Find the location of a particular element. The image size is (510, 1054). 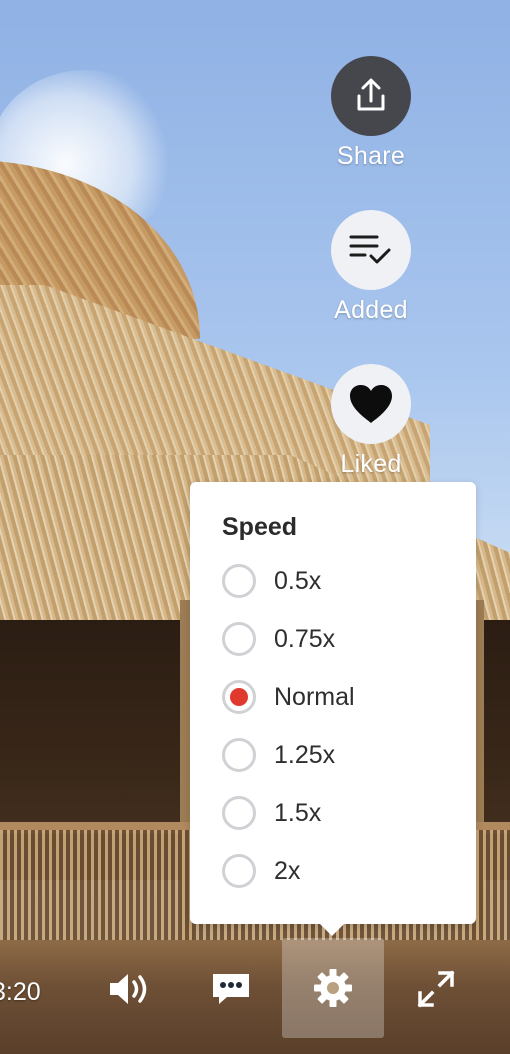

settings-button is located at coordinates (333, 988).